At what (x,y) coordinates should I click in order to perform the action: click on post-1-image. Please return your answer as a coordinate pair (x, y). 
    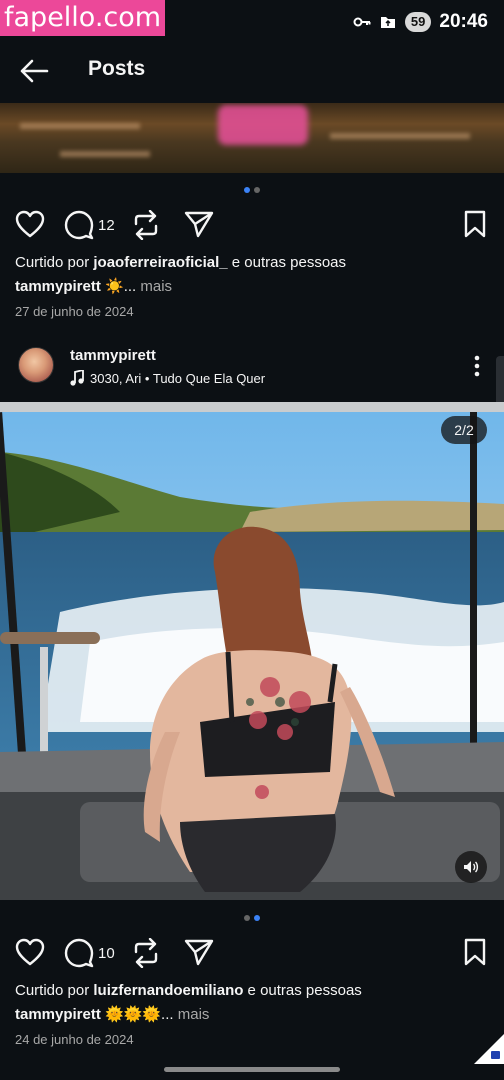
    Looking at the image, I should click on (252, 138).